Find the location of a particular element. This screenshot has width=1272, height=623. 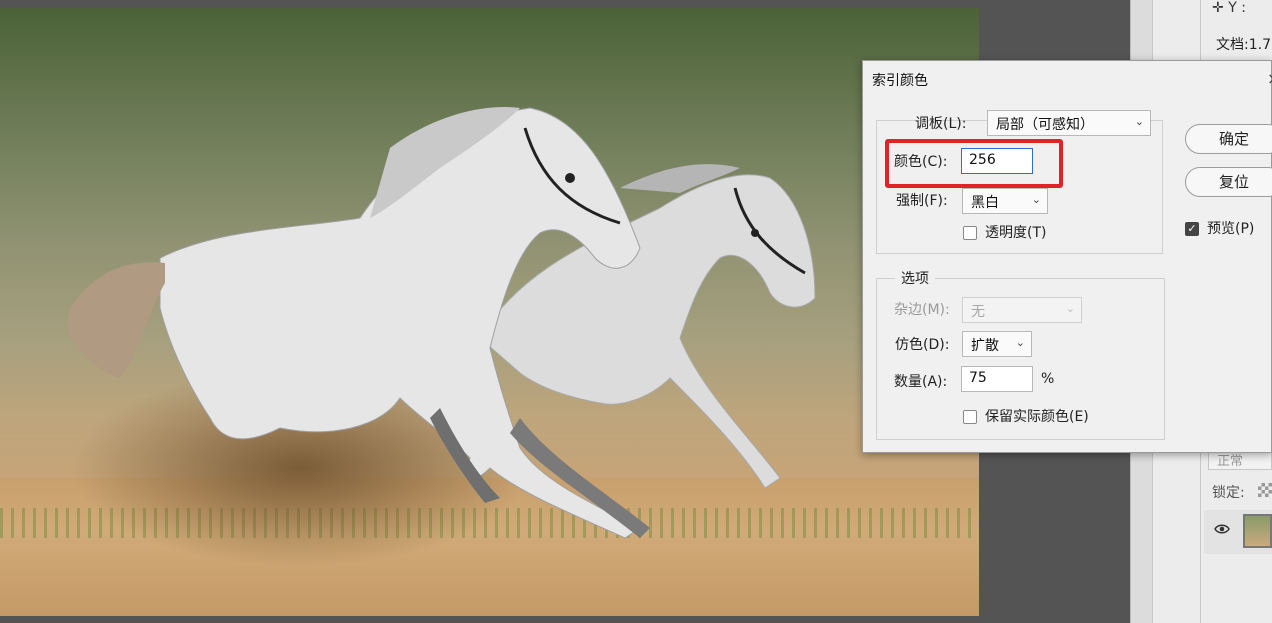

preview-label: 预览(P) is located at coordinates (1231, 229).